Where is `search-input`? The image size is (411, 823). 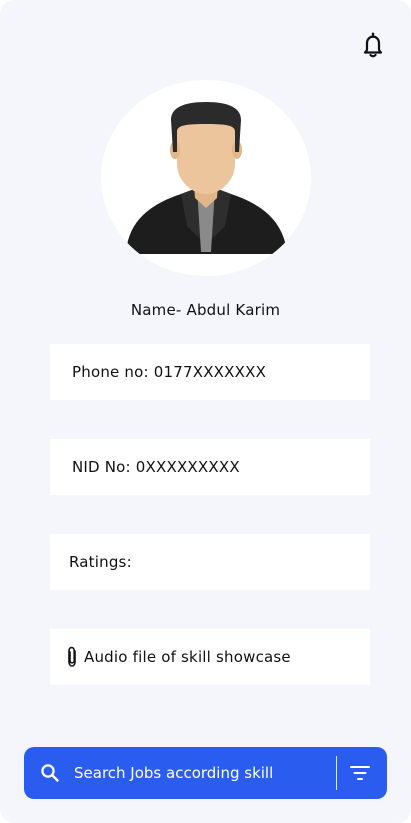 search-input is located at coordinates (204, 773).